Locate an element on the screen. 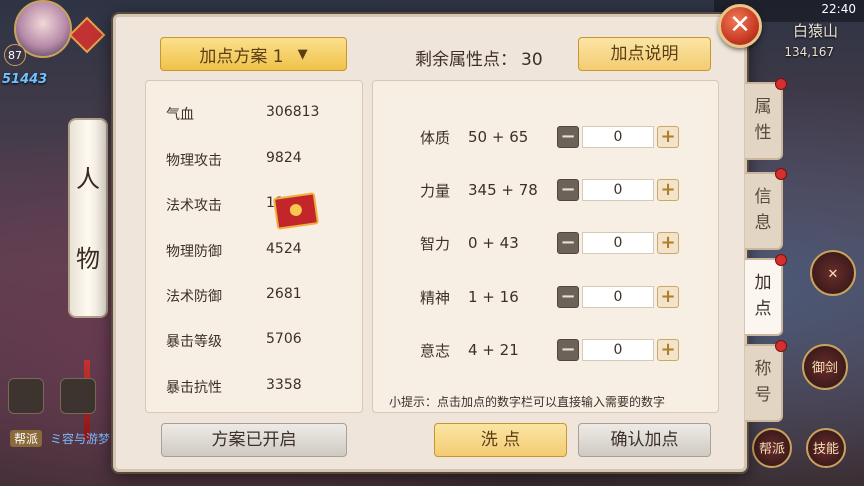  scroll-char-2: 物 is located at coordinates (88, 259).